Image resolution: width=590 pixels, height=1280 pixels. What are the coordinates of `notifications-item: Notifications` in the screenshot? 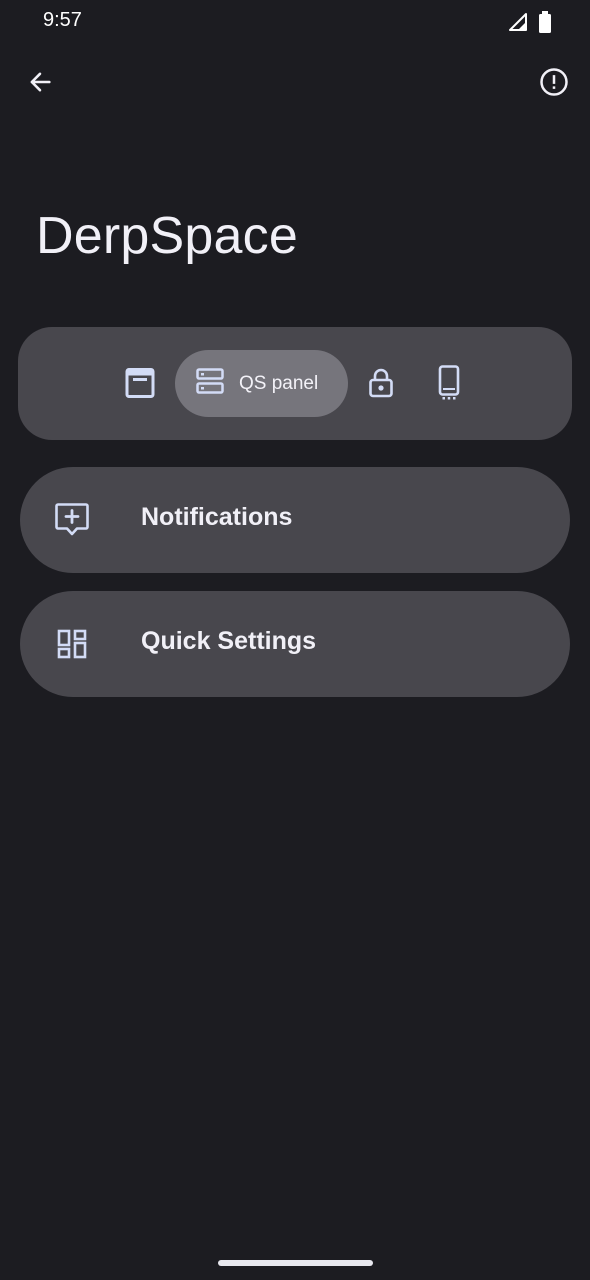 It's located at (295, 520).